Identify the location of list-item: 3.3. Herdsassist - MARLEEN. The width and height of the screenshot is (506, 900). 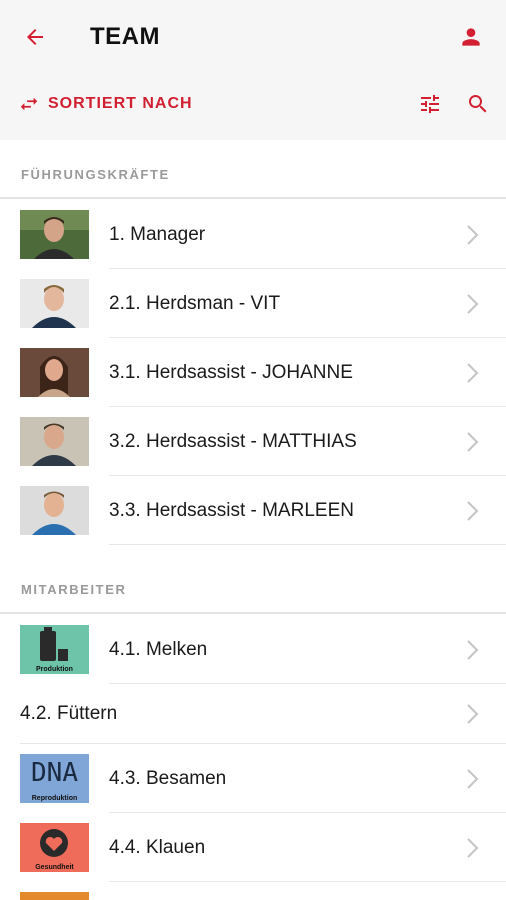
(253, 510).